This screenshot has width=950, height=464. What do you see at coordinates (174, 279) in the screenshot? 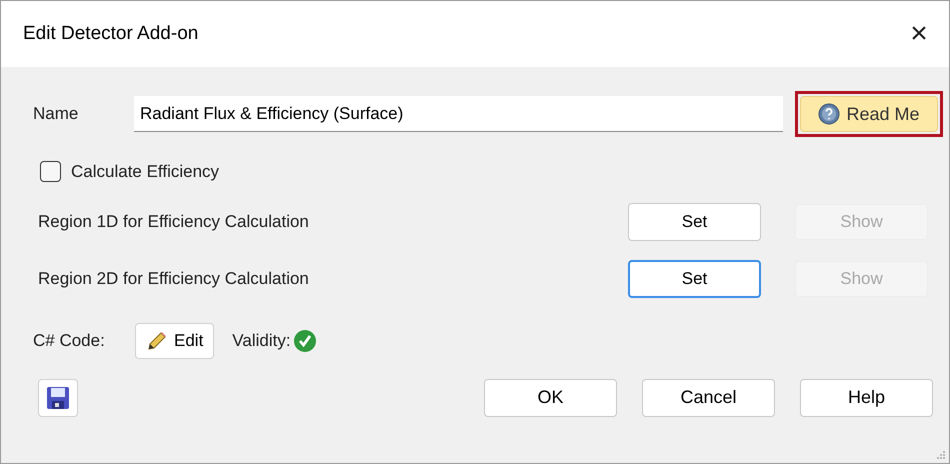
I see `region-label: Region 2D for Efficiency Calculation` at bounding box center [174, 279].